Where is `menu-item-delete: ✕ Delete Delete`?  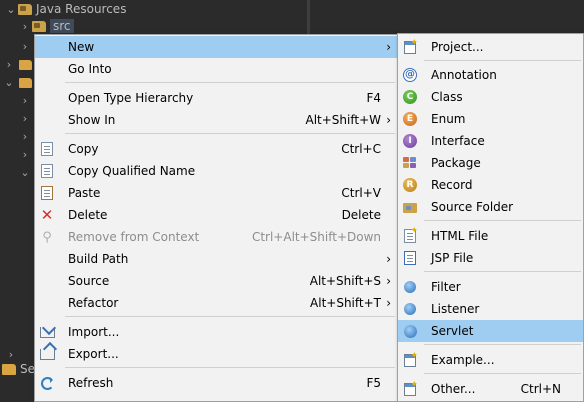 menu-item-delete: ✕ Delete Delete is located at coordinates (216, 215).